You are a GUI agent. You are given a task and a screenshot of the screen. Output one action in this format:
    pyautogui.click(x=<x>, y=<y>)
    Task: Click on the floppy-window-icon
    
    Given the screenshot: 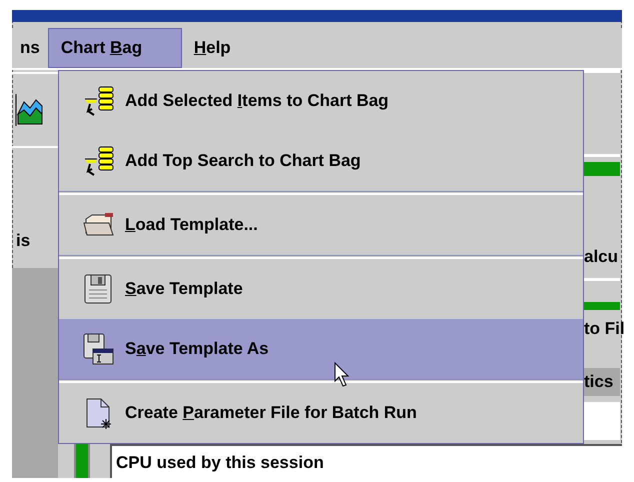 What is the action you would take?
    pyautogui.click(x=99, y=349)
    